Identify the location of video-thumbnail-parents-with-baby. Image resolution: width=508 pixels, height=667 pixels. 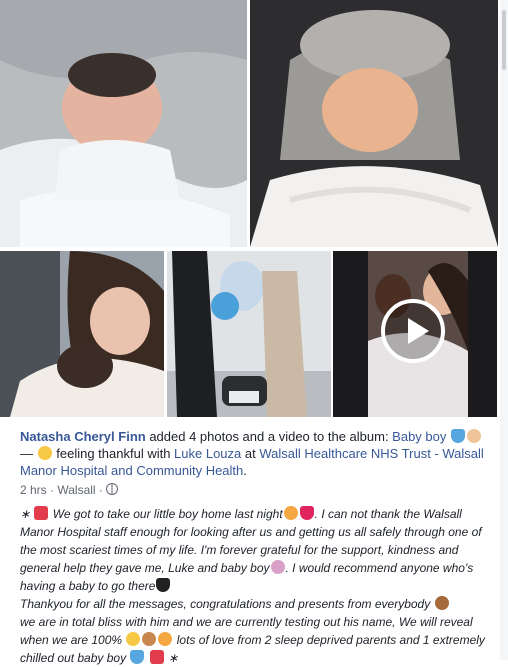
(415, 334).